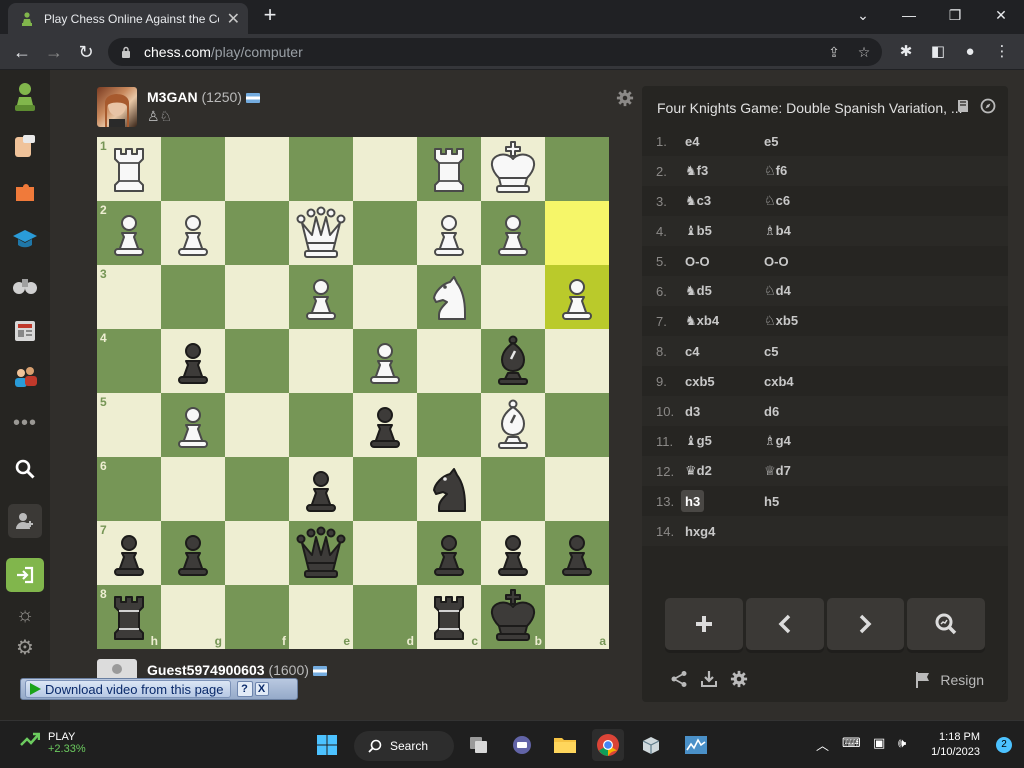 The width and height of the screenshot is (1024, 768). I want to click on square-g3, so click(193, 297).